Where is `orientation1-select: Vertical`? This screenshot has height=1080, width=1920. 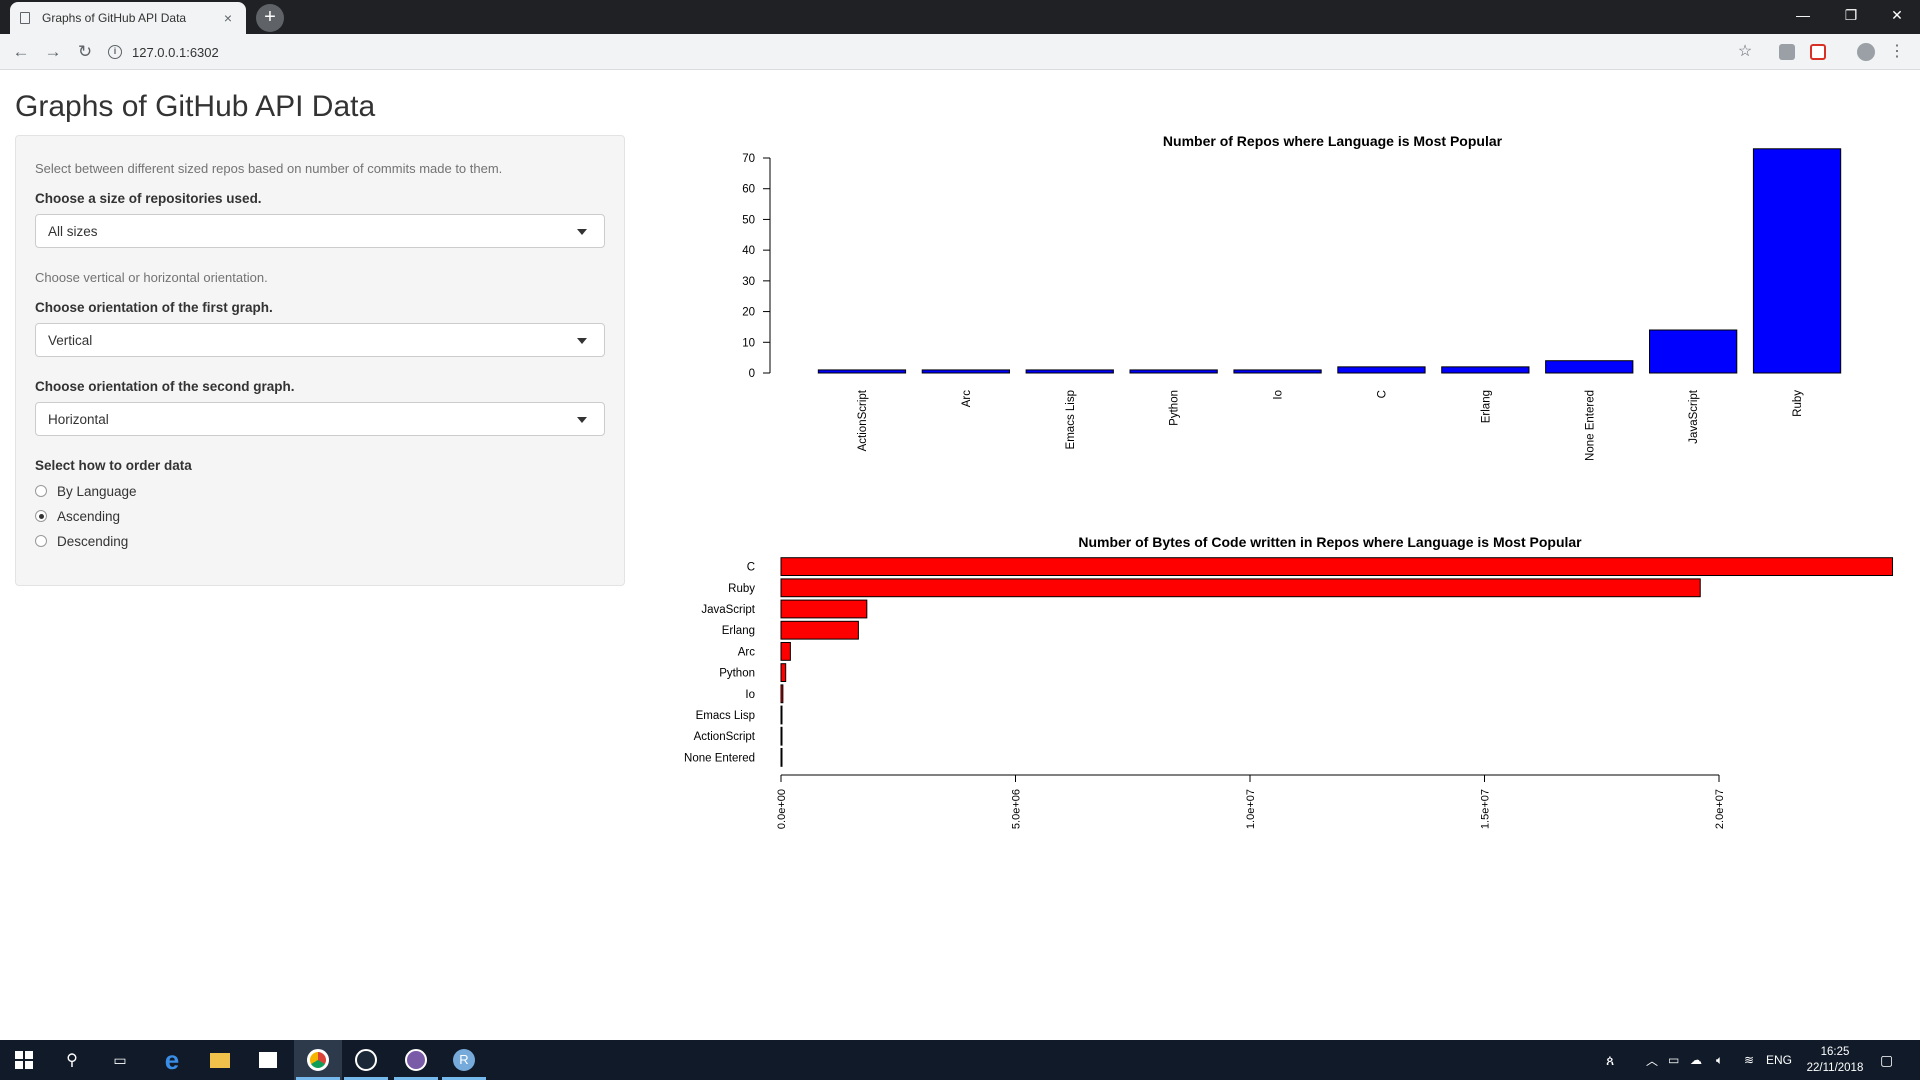 orientation1-select: Vertical is located at coordinates (320, 340).